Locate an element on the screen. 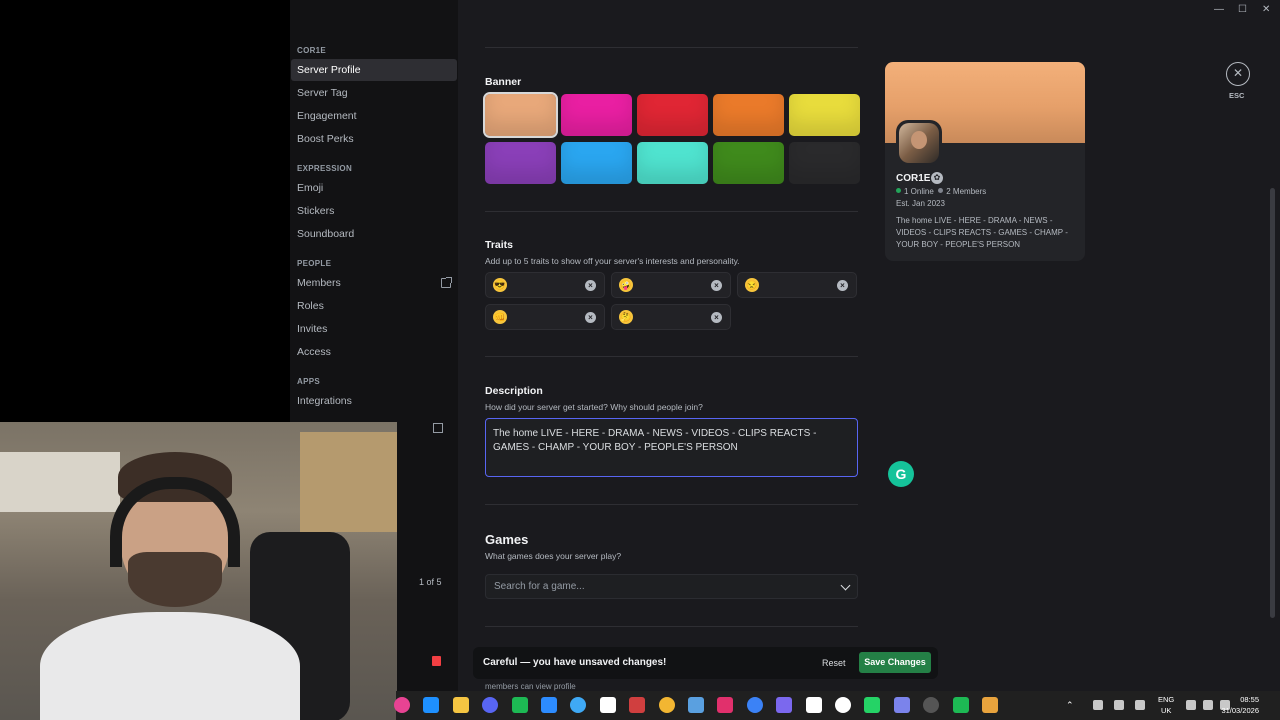  trait-emoji-icon: 👊 is located at coordinates (500, 317).